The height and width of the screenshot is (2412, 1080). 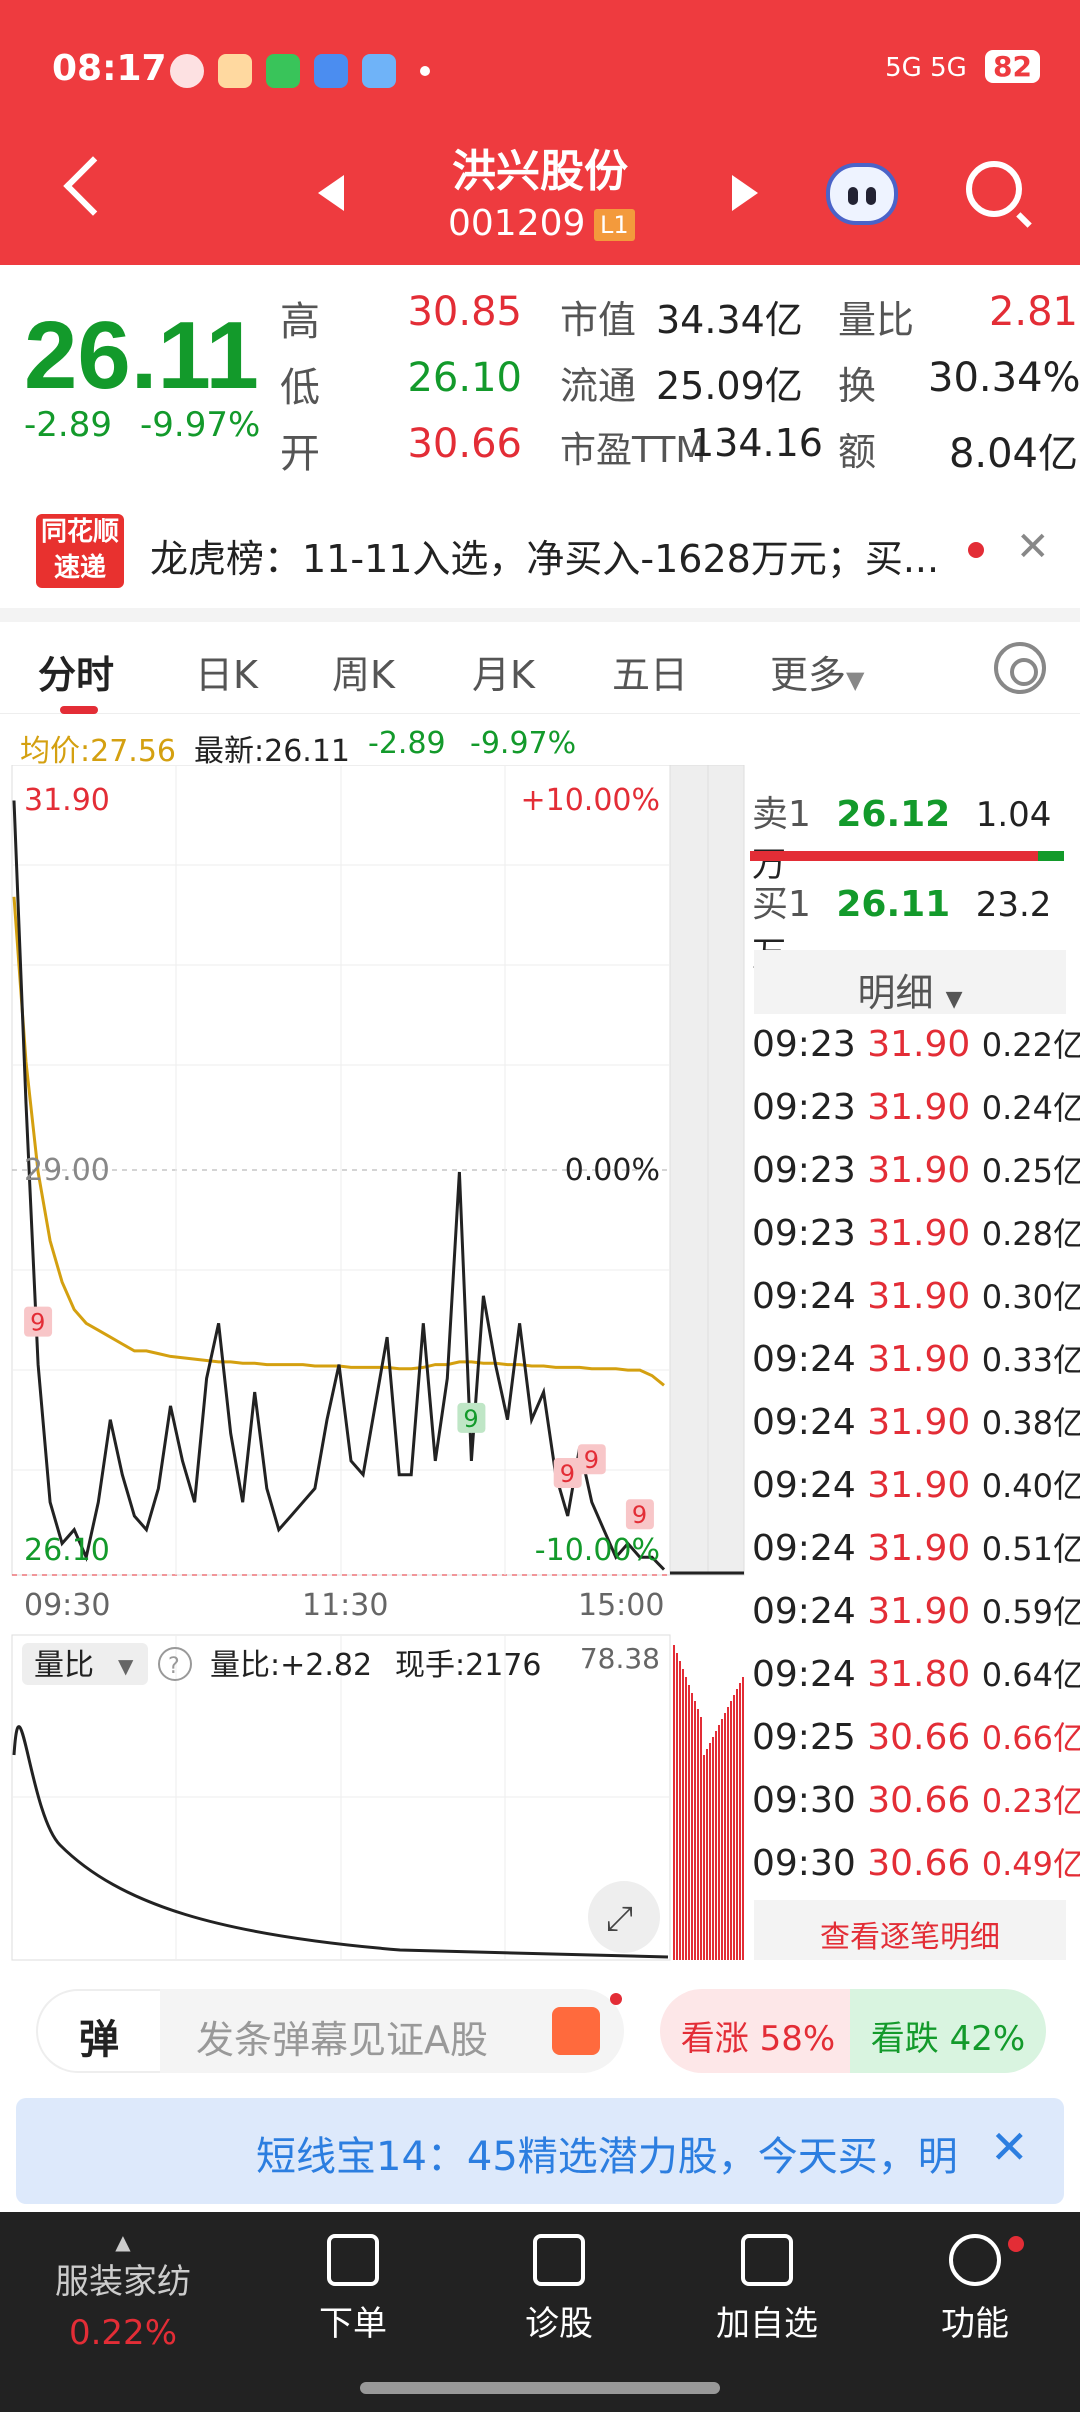 What do you see at coordinates (1030, 1045) in the screenshot?
I see `tick-volume: 0.22亿` at bounding box center [1030, 1045].